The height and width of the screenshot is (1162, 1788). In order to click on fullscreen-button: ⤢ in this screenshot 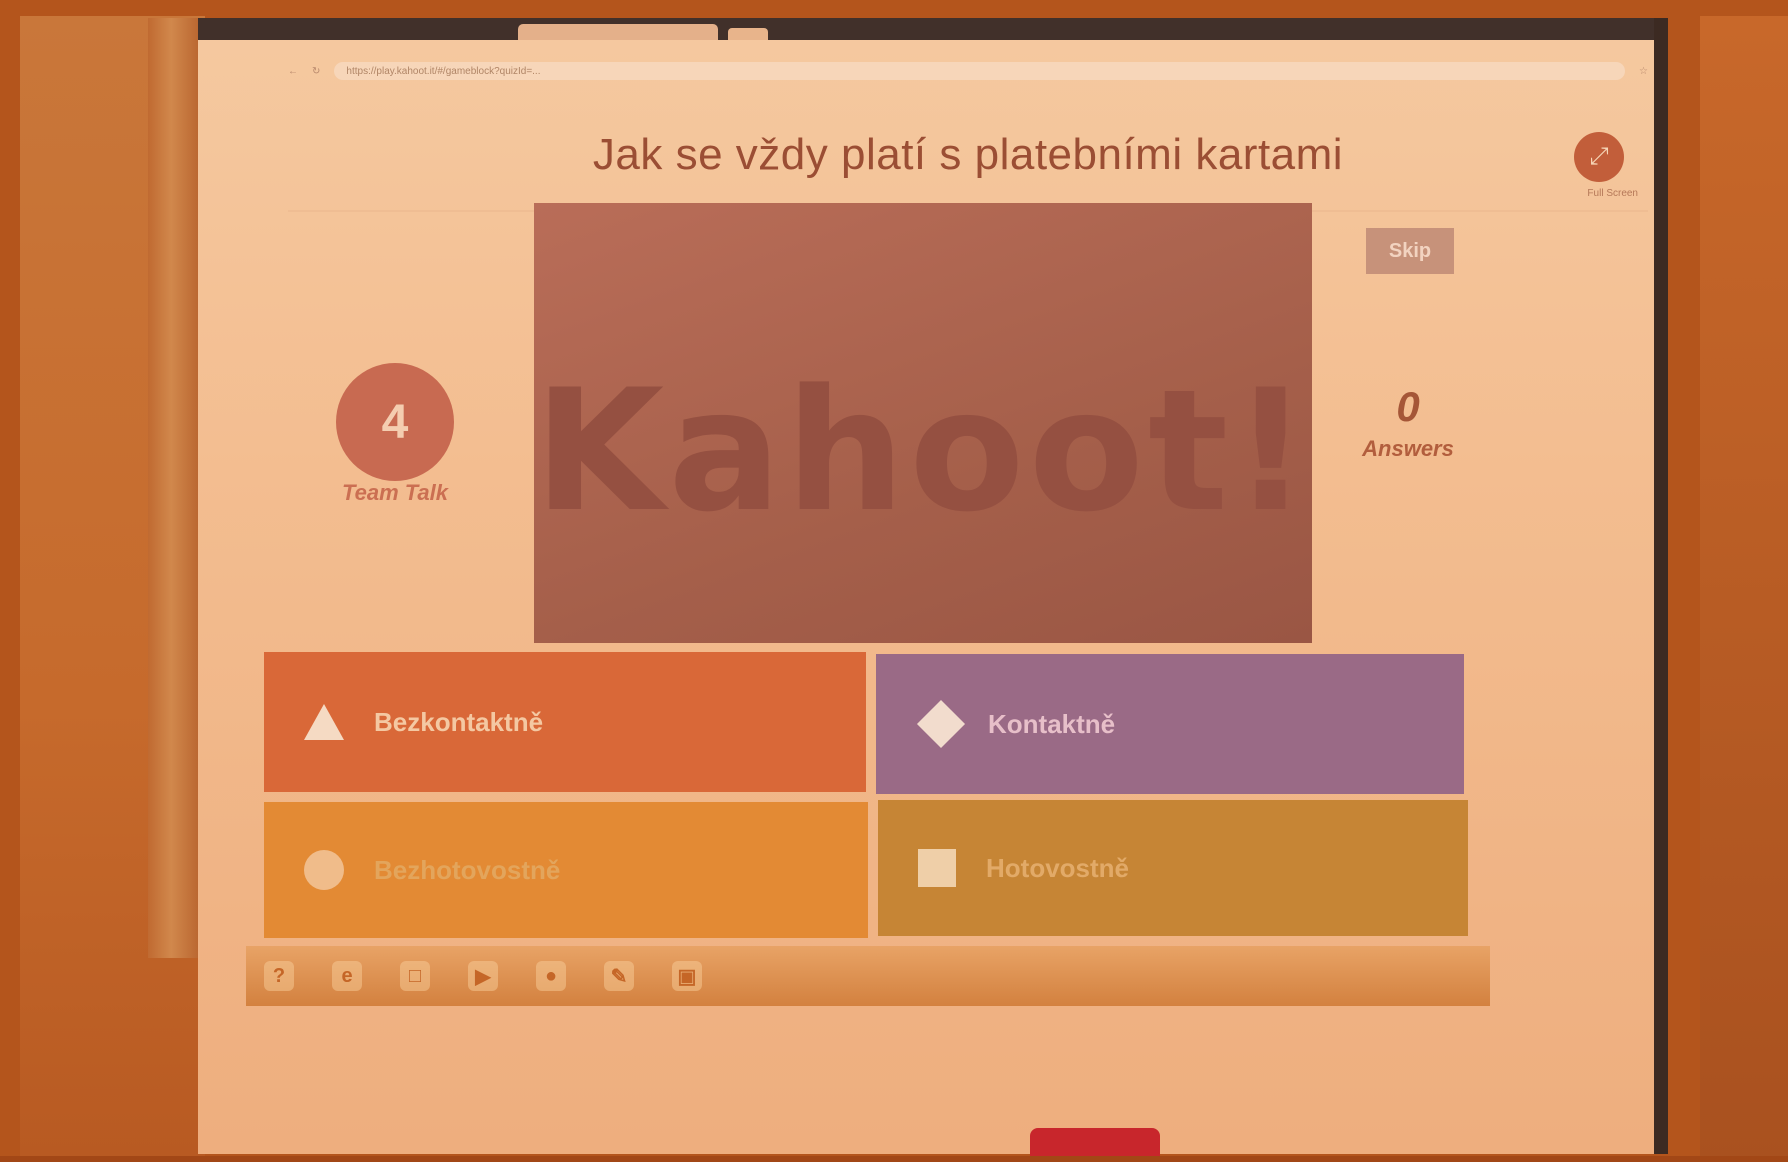, I will do `click(1599, 157)`.